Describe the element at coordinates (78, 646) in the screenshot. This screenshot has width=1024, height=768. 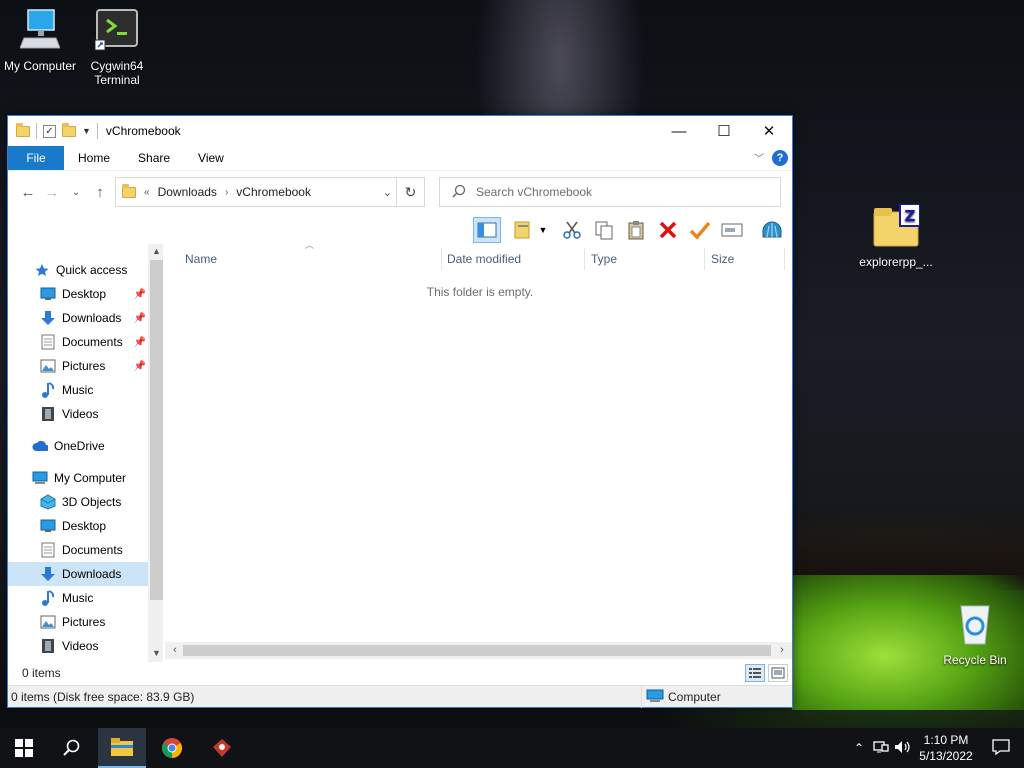
I see `nav-videos: Videos` at that location.